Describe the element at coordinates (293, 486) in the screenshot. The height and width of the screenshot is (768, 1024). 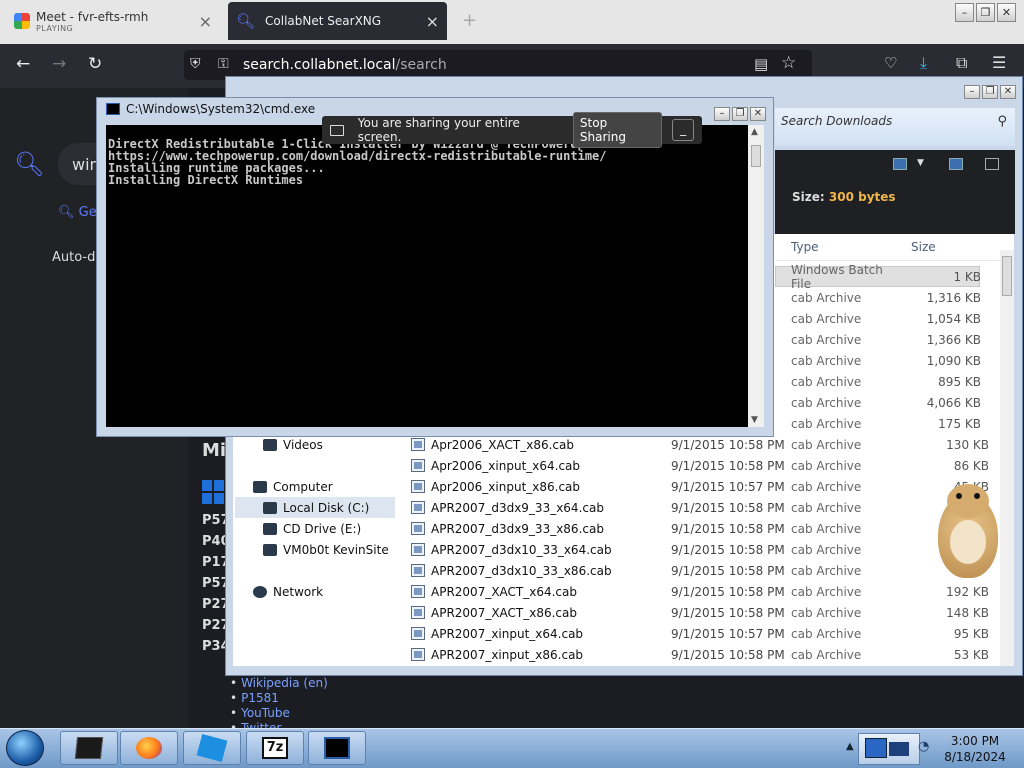
I see `nav-item-computer: Computer` at that location.